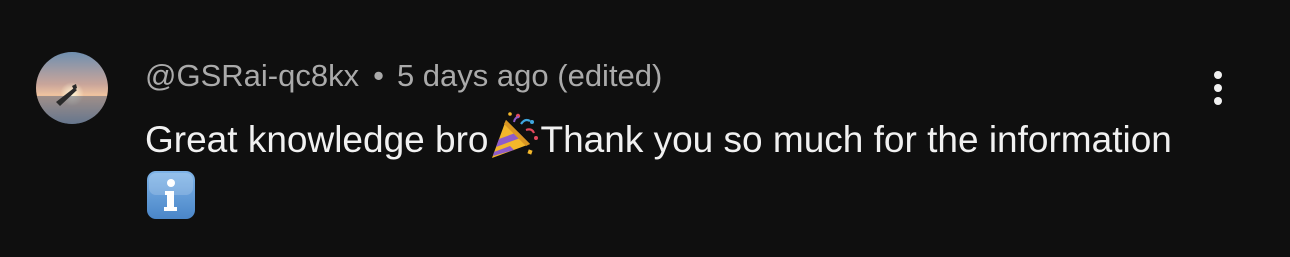 This screenshot has height=257, width=1290. I want to click on comment-text-part1: Great knowledge bro, so click(317, 139).